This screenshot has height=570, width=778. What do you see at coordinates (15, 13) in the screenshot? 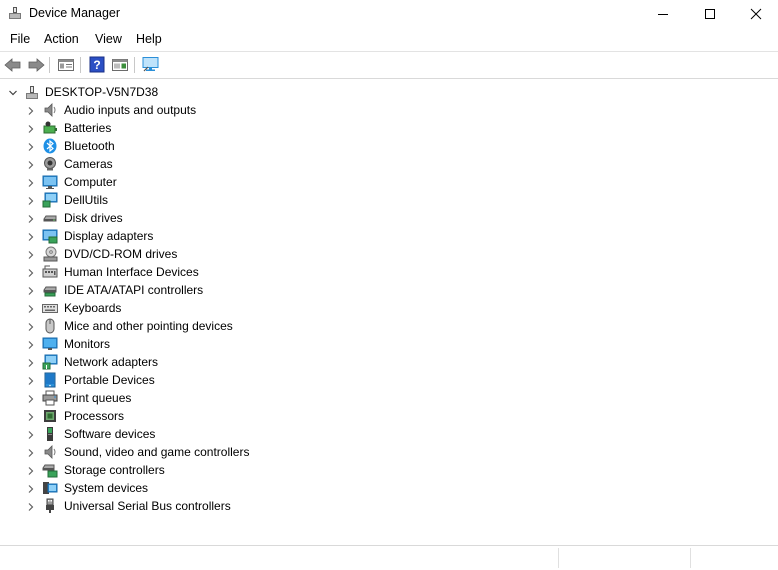
I see `device-manager-icon` at bounding box center [15, 13].